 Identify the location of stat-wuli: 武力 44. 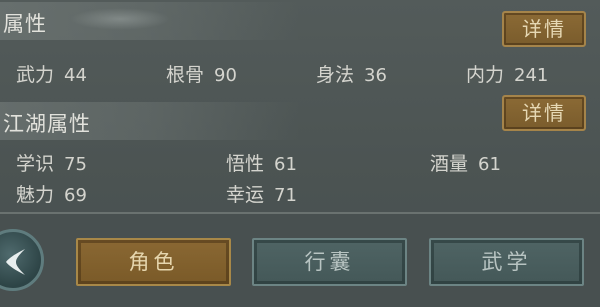
(51, 73).